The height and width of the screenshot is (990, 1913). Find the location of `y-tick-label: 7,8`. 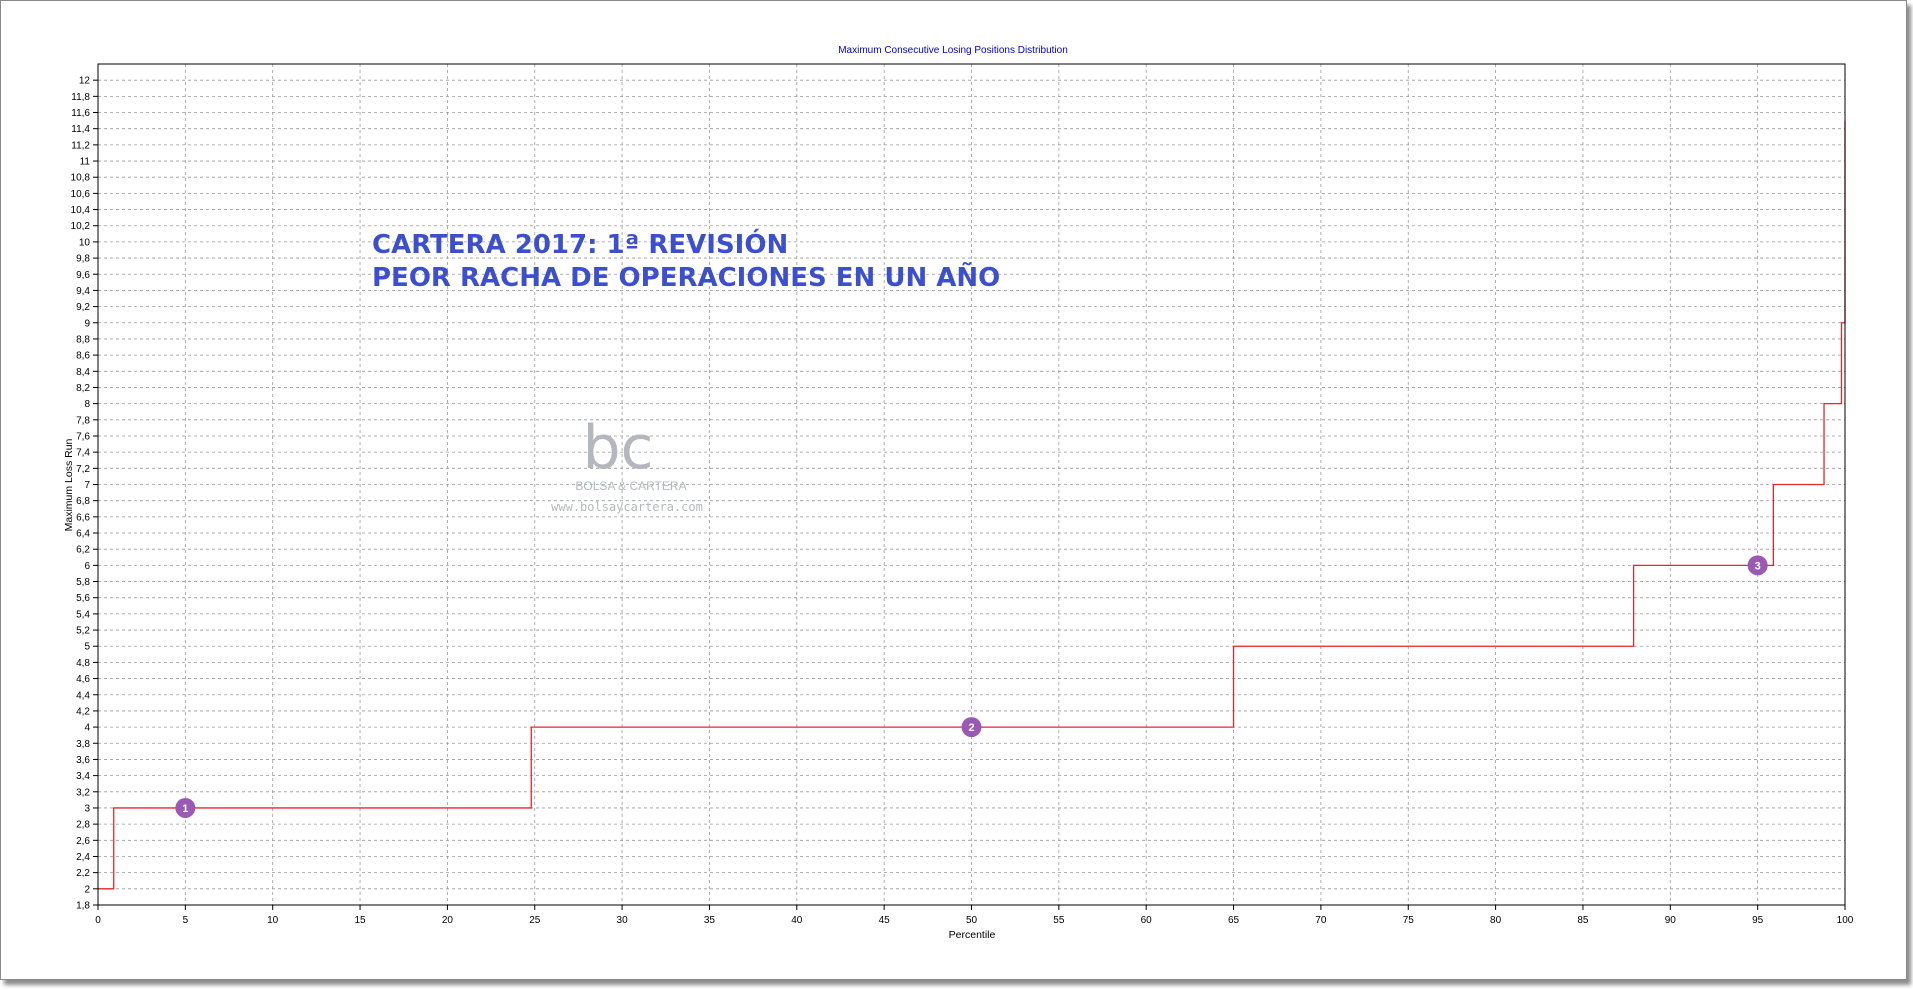

y-tick-label: 7,8 is located at coordinates (83, 420).